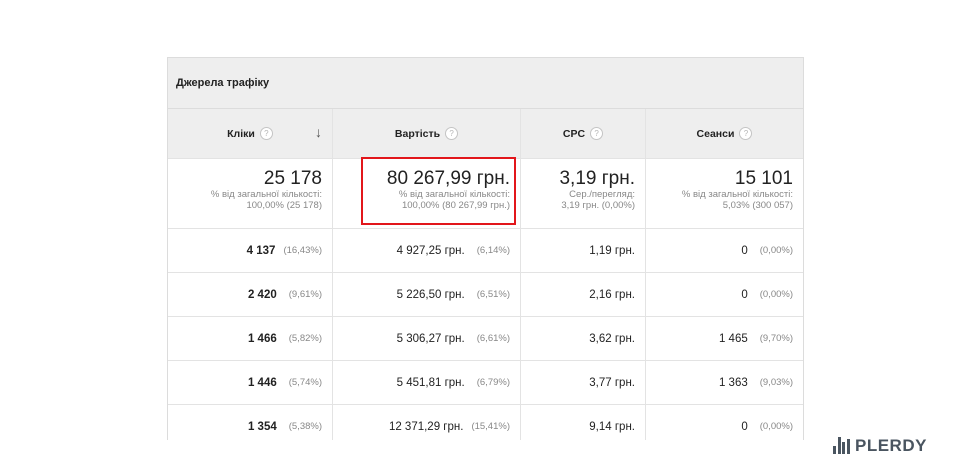 The width and height of the screenshot is (953, 467). Describe the element at coordinates (583, 338) in the screenshot. I see `cpc-cell: 3,62 грн.` at that location.